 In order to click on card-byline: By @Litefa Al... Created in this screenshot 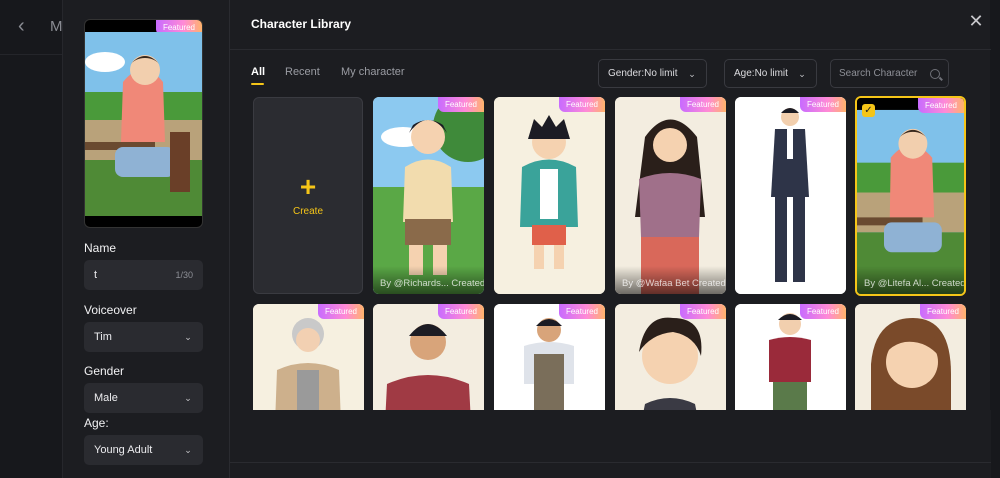, I will do `click(910, 280)`.